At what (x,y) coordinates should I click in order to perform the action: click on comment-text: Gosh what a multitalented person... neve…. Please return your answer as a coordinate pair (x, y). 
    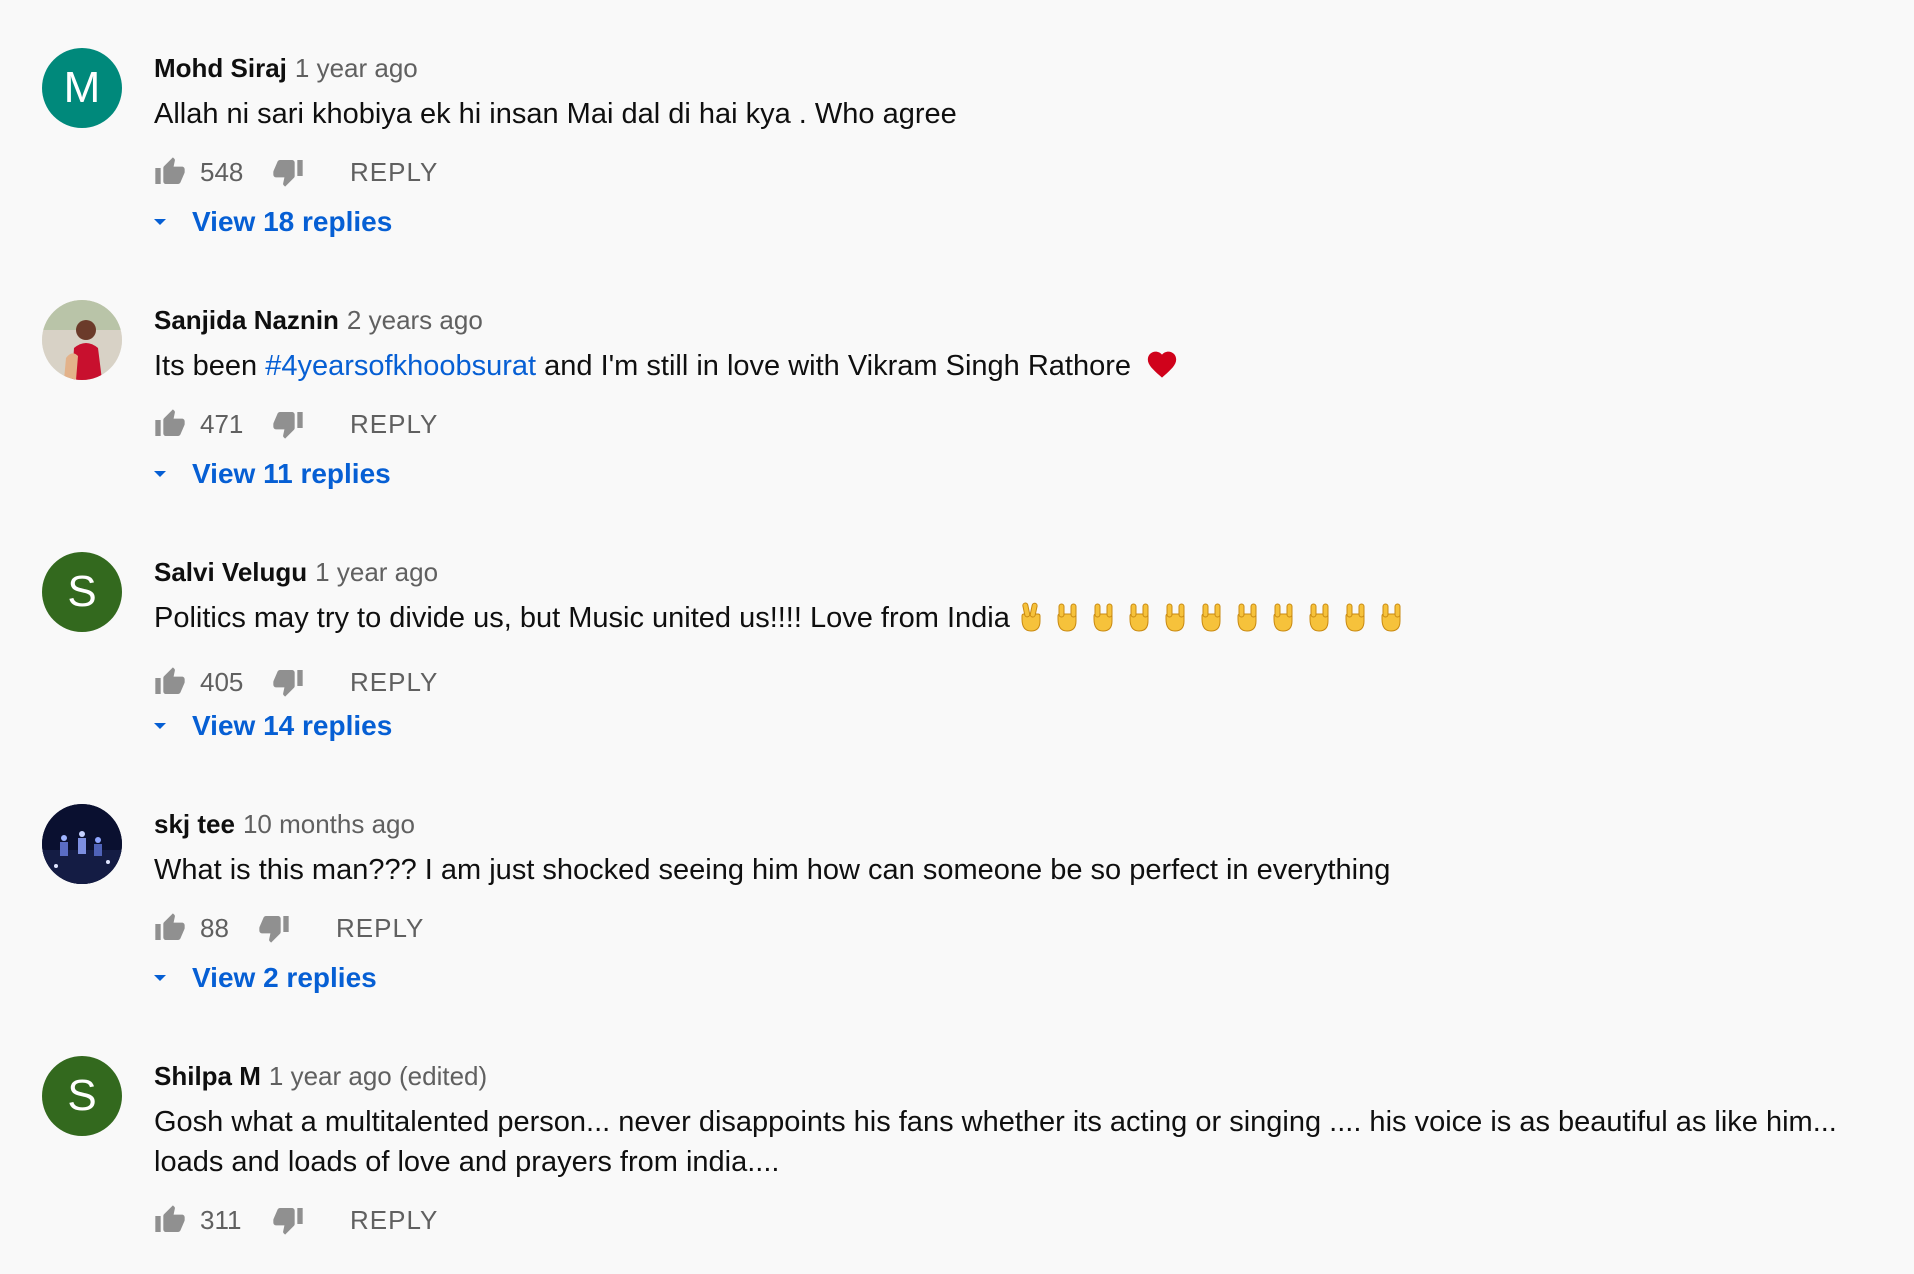
    Looking at the image, I should click on (995, 1142).